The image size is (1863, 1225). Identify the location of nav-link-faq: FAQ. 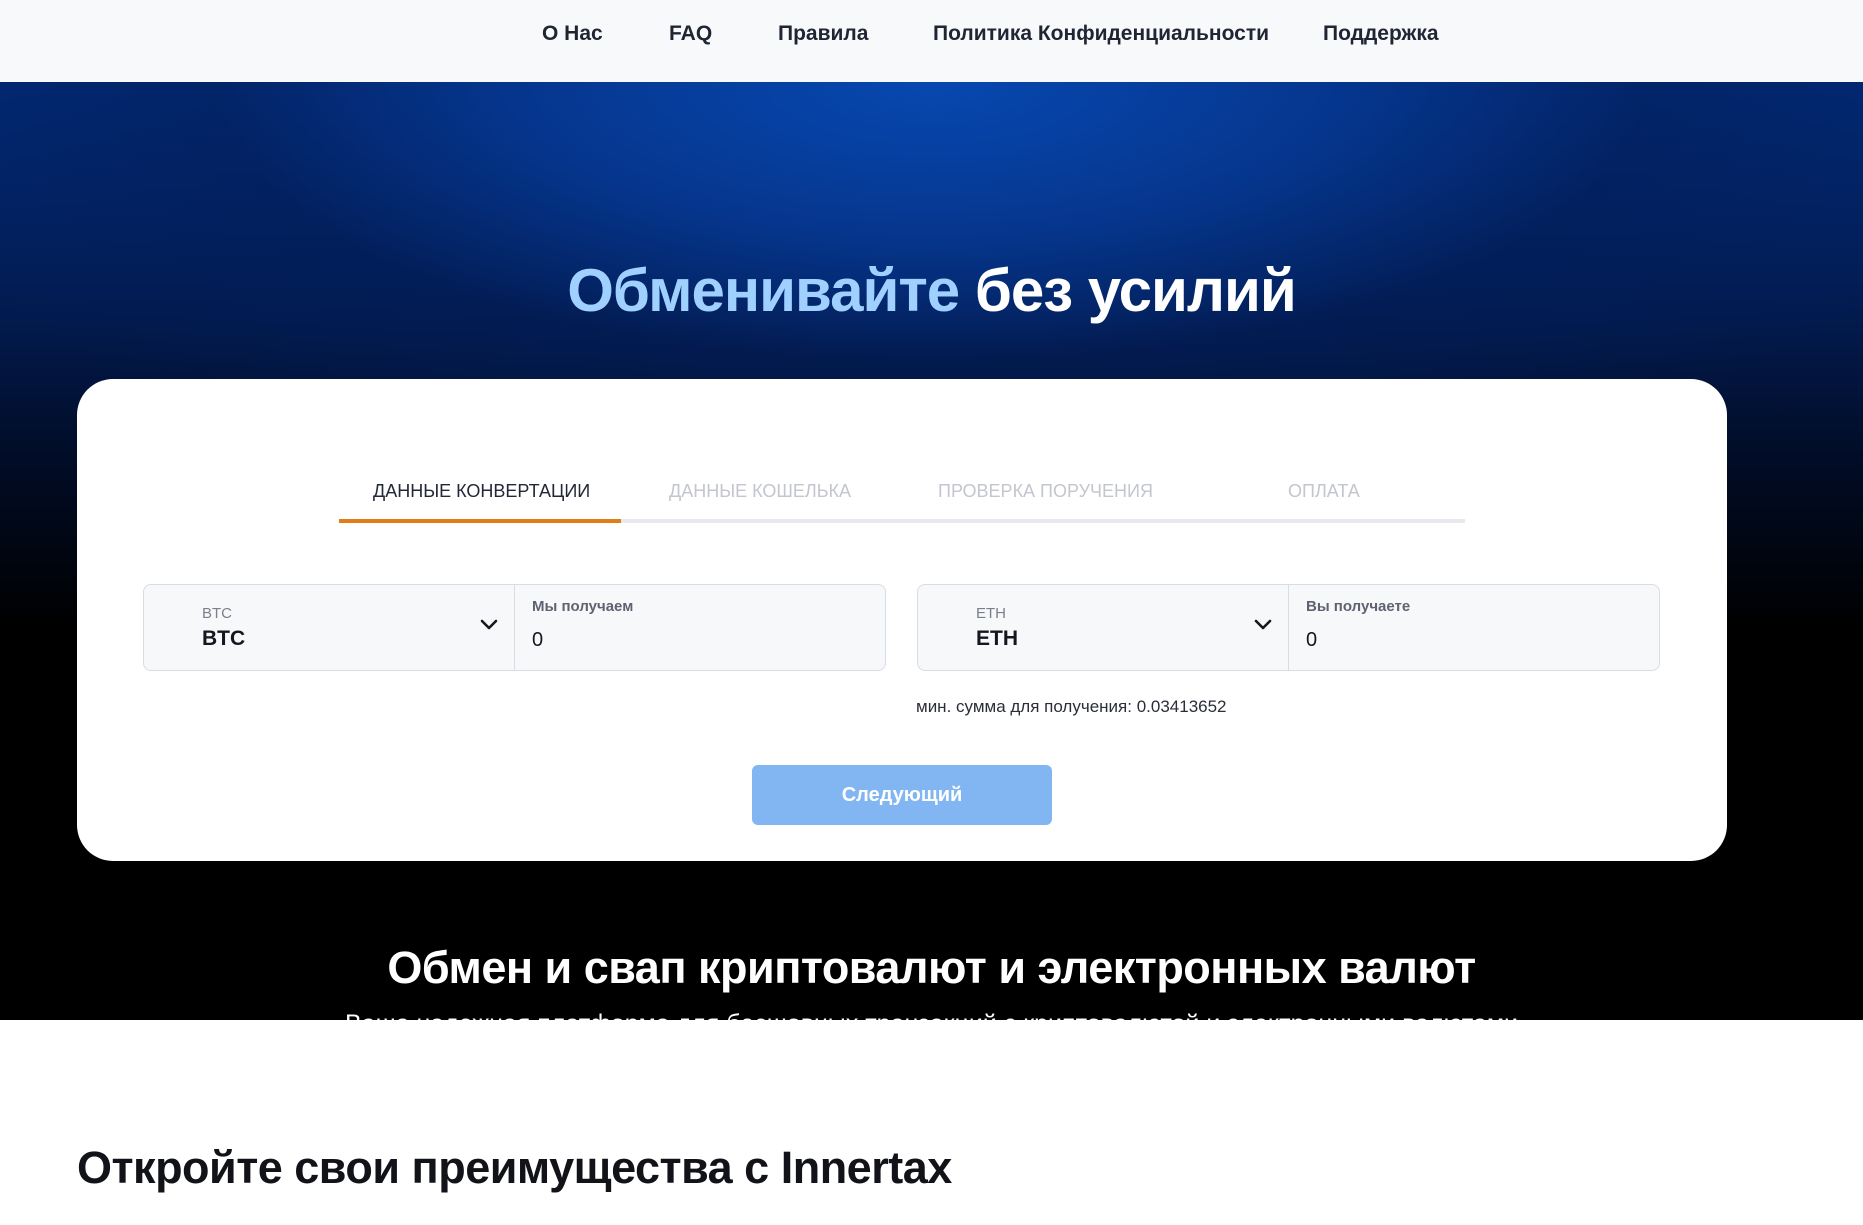
(690, 34).